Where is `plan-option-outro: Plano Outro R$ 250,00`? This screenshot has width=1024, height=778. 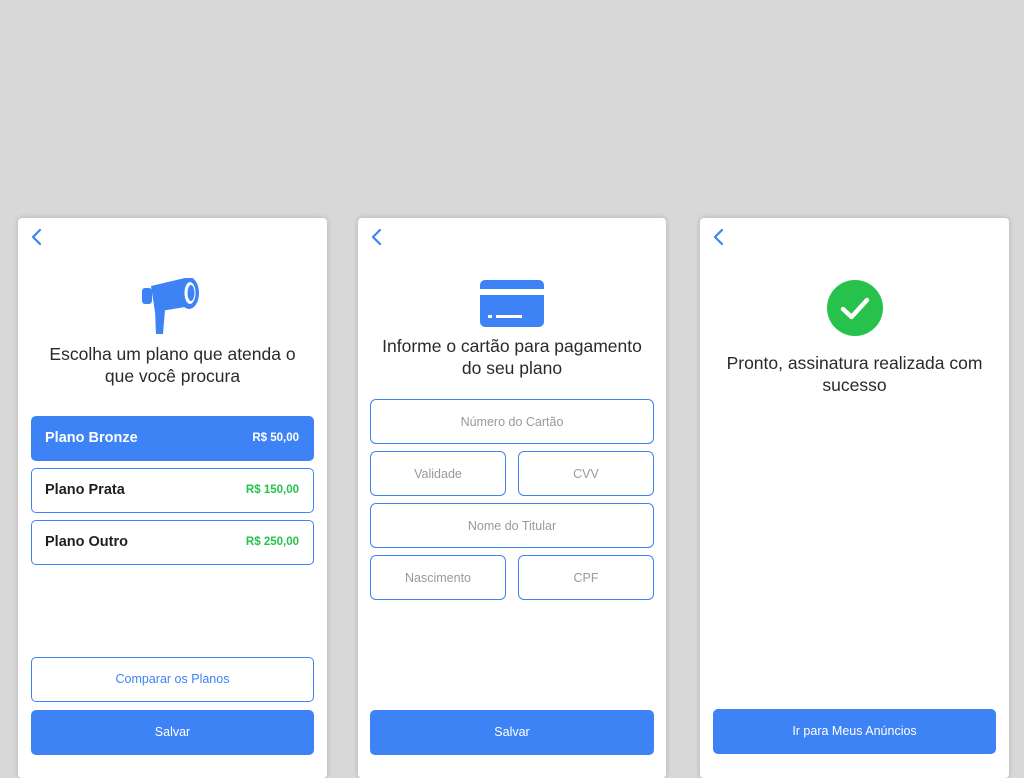
plan-option-outro: Plano Outro R$ 250,00 is located at coordinates (172, 542).